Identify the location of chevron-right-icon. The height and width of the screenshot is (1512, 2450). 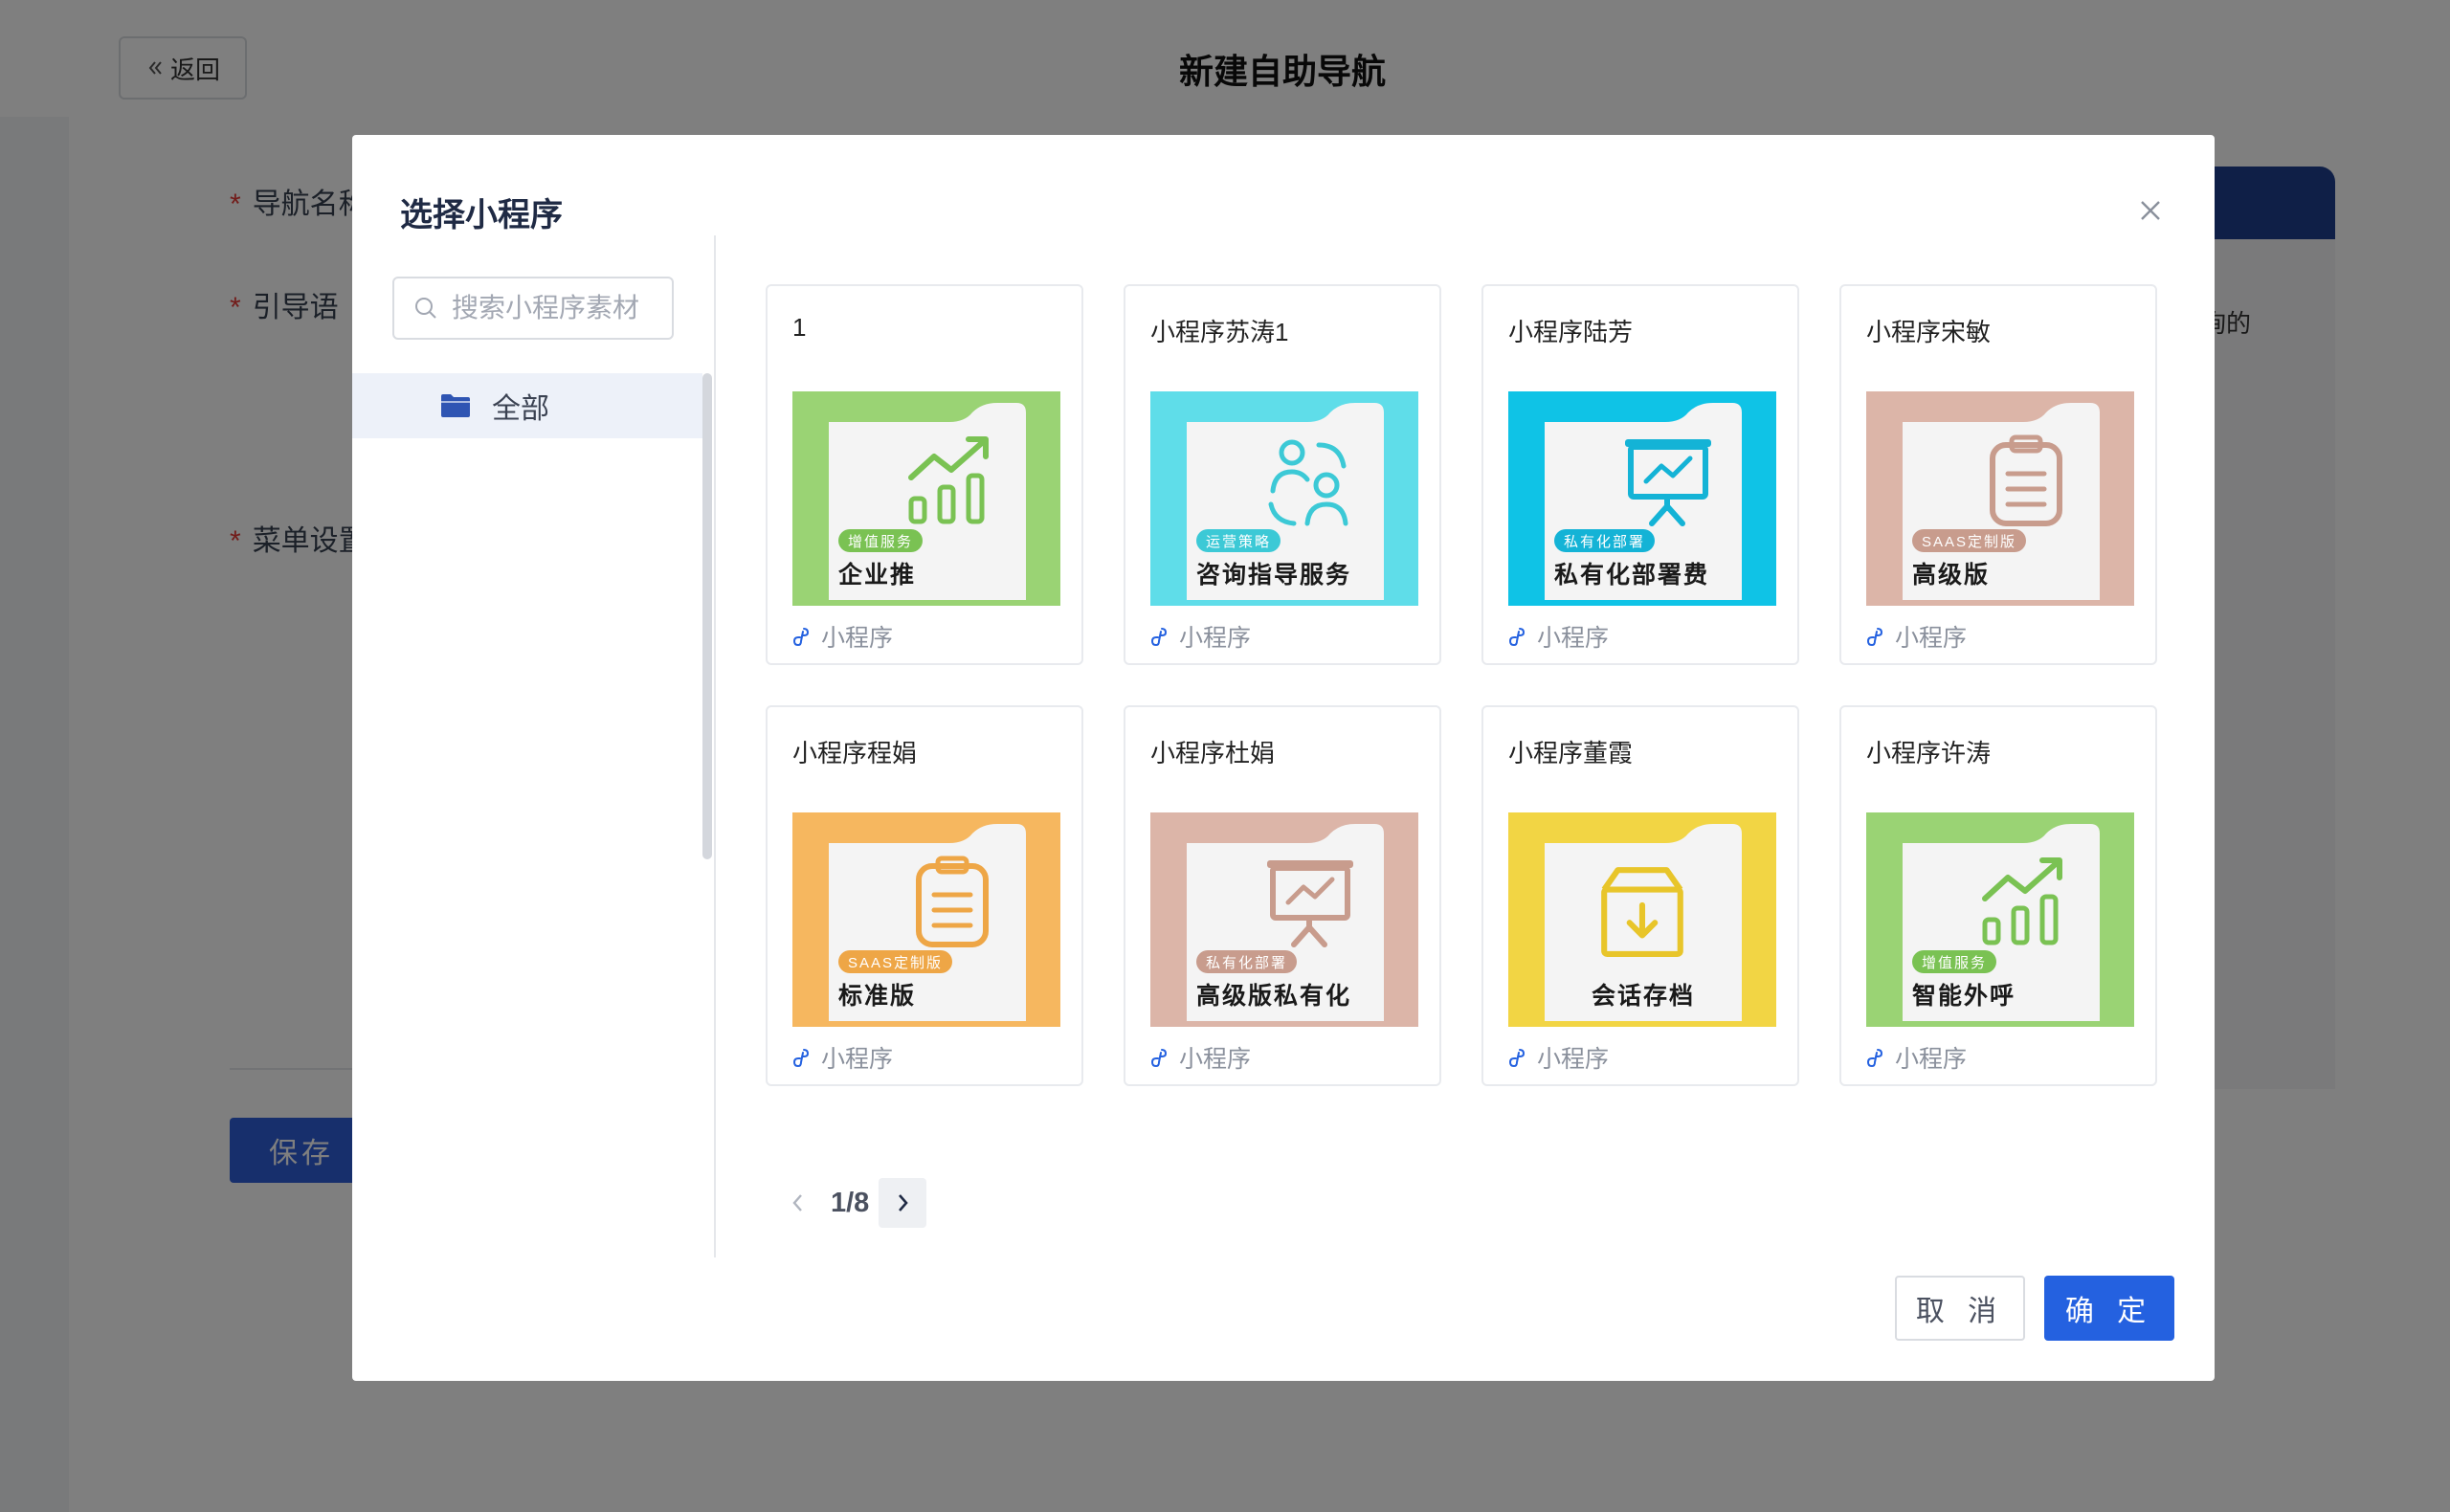
(904, 1203).